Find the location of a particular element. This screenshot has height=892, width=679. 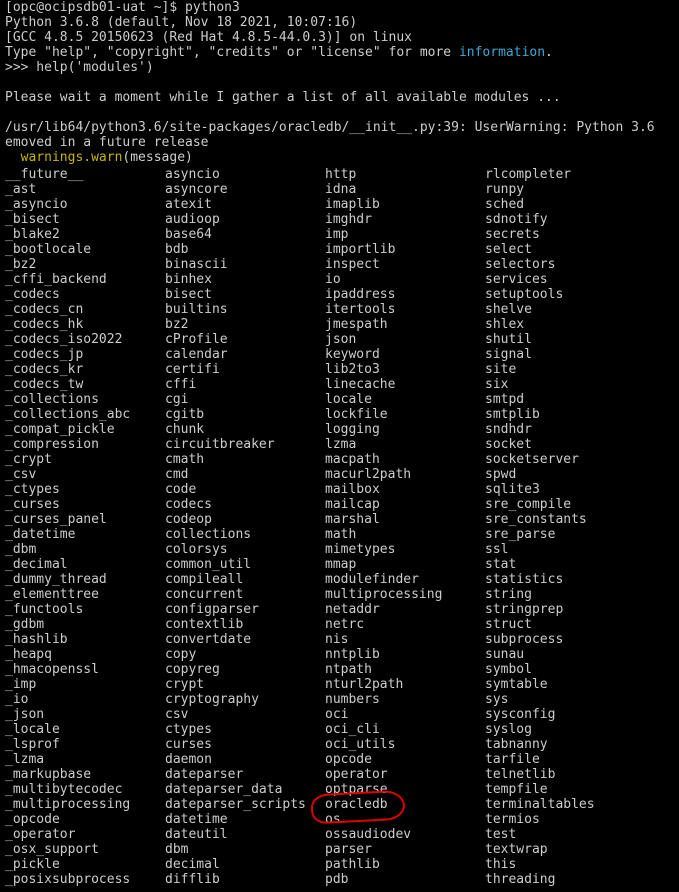

module-name: imp is located at coordinates (337, 234).